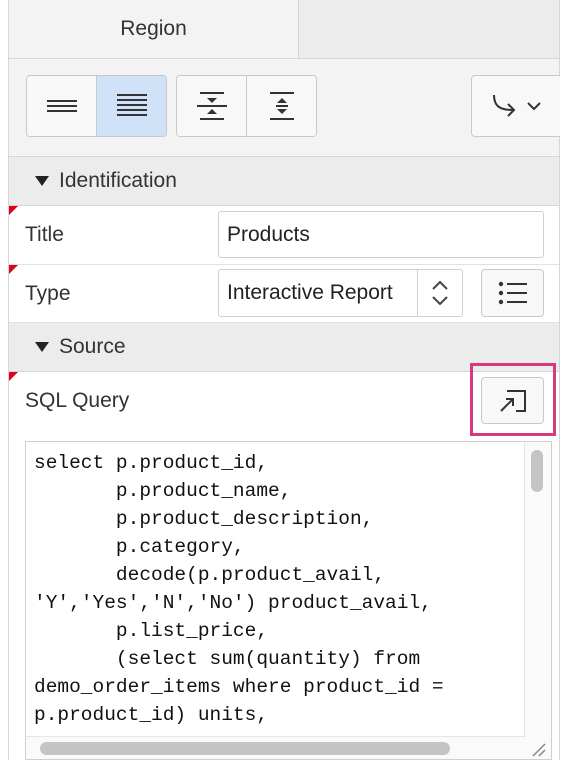  I want to click on expand-all-button, so click(281, 106).